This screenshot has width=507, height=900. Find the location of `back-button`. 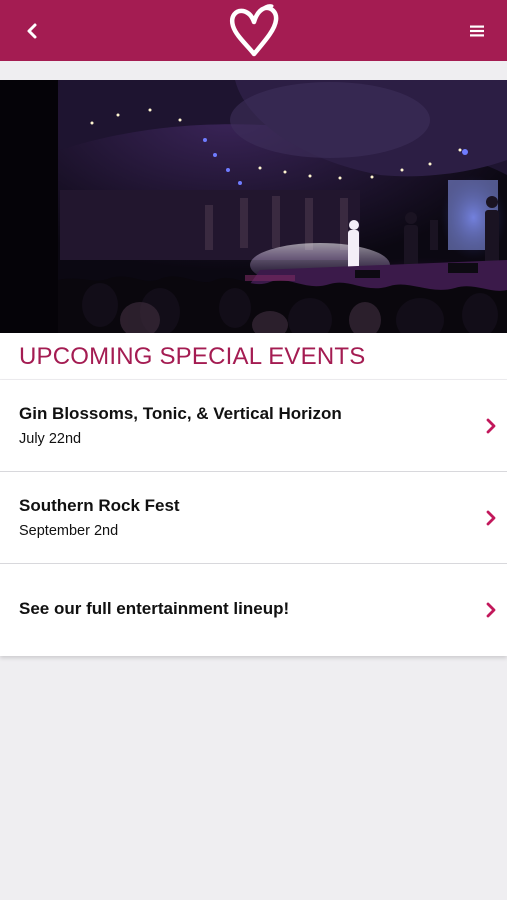

back-button is located at coordinates (32, 31).